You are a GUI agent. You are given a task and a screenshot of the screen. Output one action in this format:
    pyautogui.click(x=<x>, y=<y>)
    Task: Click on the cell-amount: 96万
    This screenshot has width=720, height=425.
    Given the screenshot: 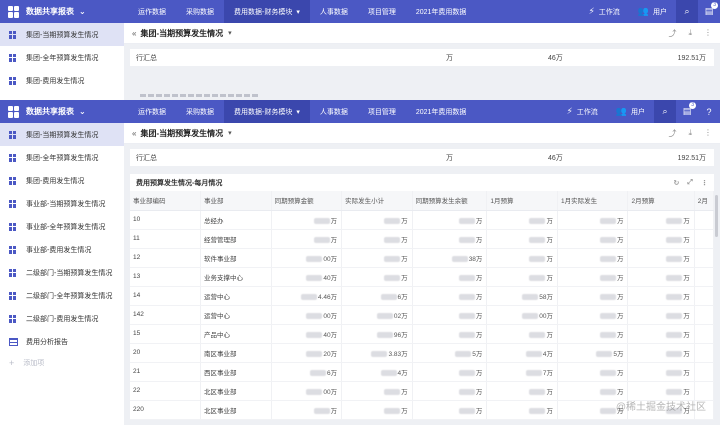 What is the action you would take?
    pyautogui.click(x=377, y=334)
    